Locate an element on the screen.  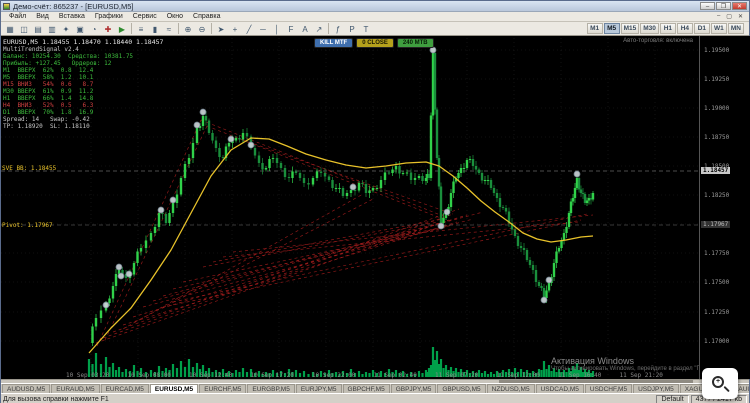
text-label-icon: A is located at coordinates (305, 29).